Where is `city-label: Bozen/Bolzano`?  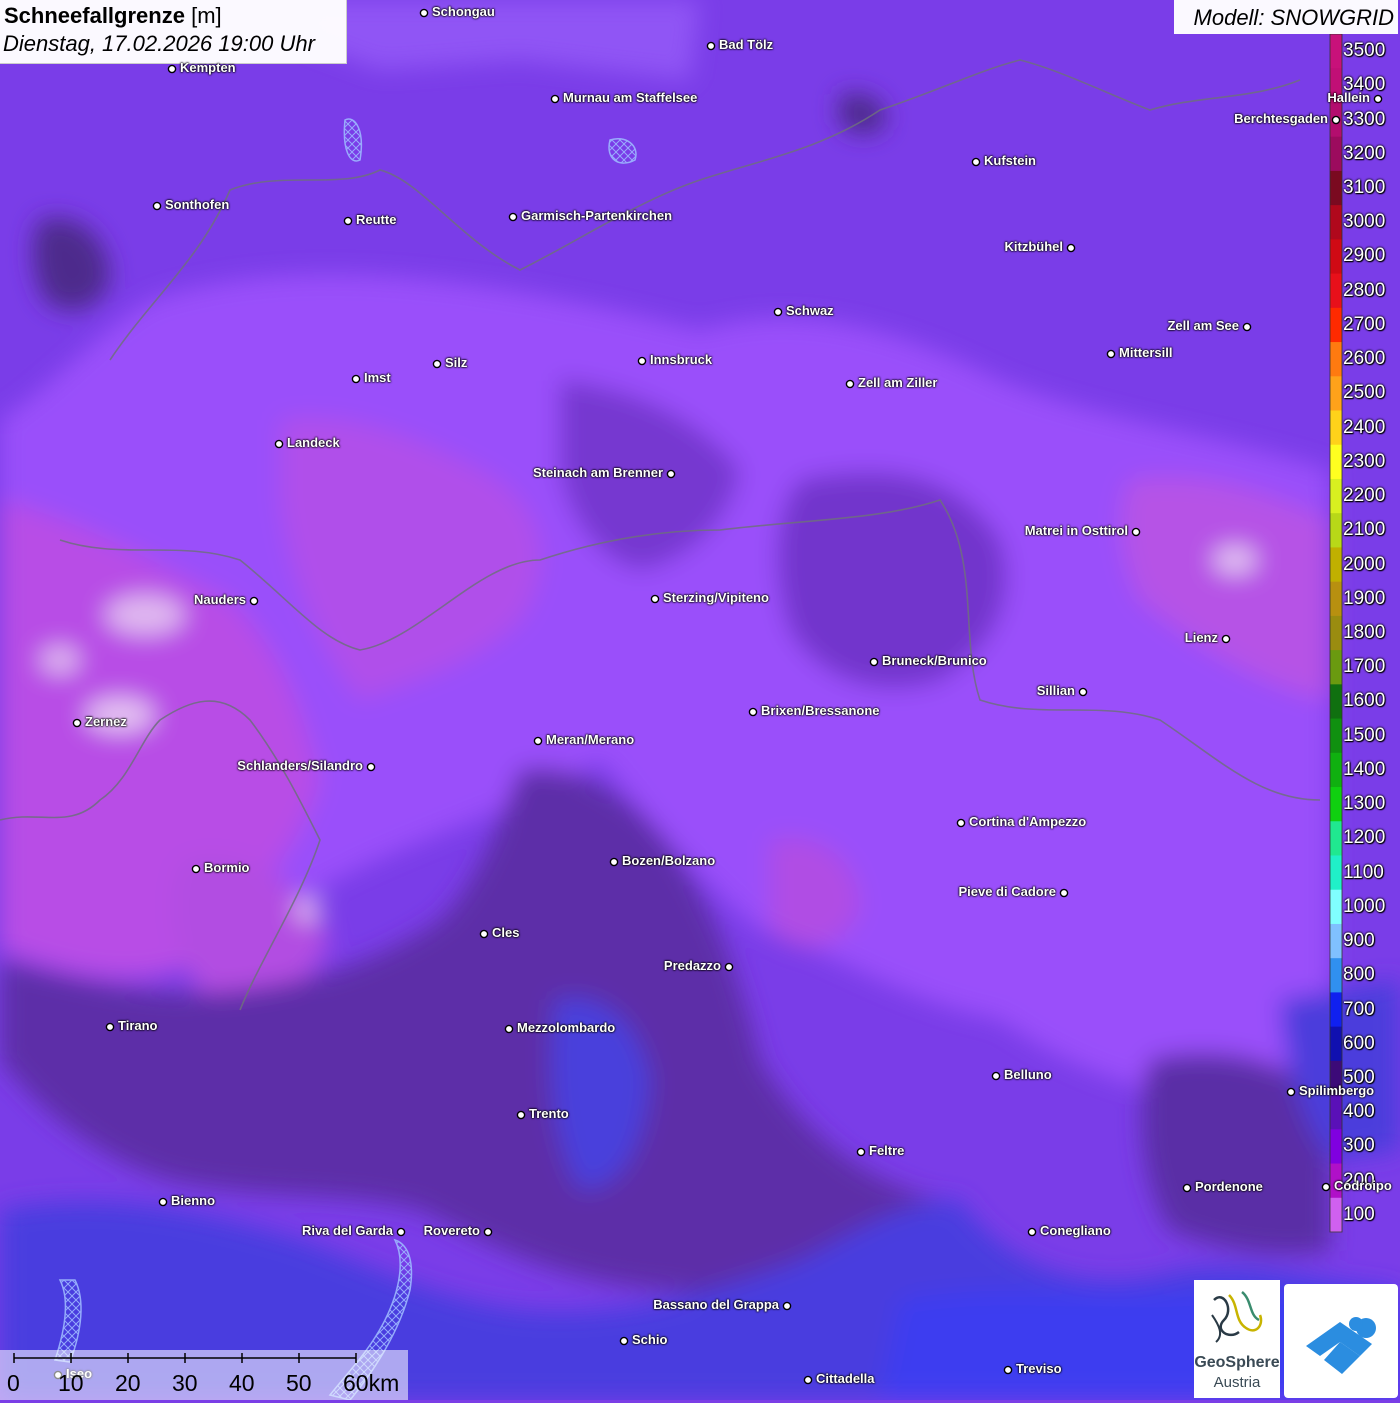 city-label: Bozen/Bolzano is located at coordinates (668, 861).